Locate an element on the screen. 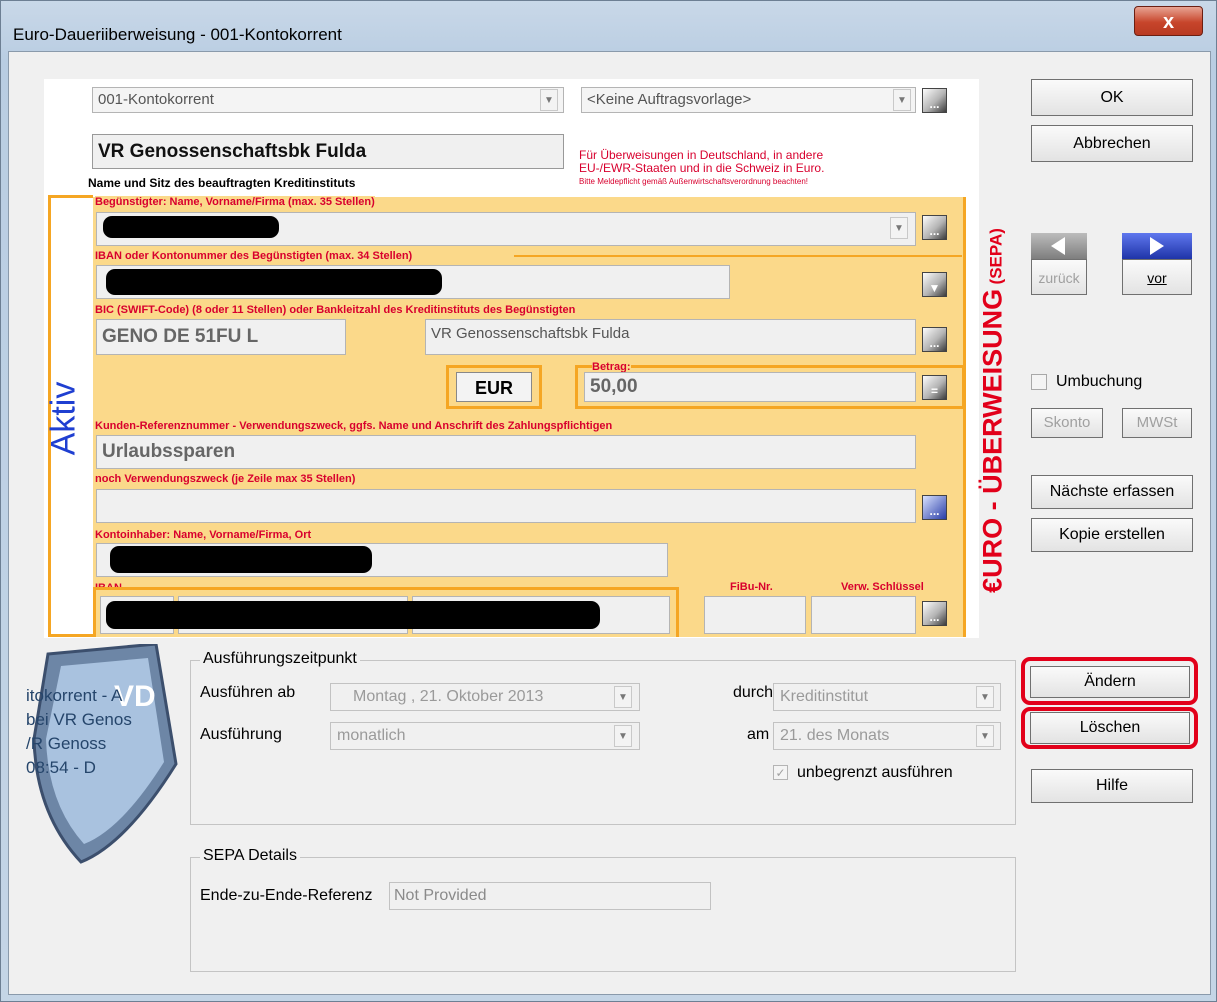  back-button: zurück is located at coordinates (1059, 277).